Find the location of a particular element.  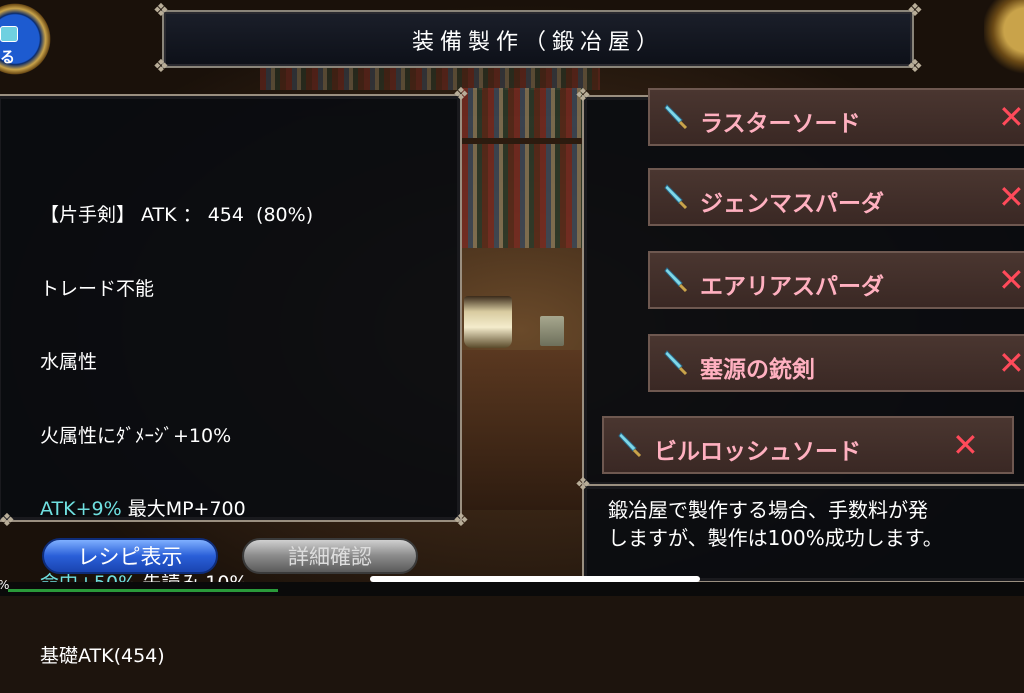

badge-ring is located at coordinates (30, 42).